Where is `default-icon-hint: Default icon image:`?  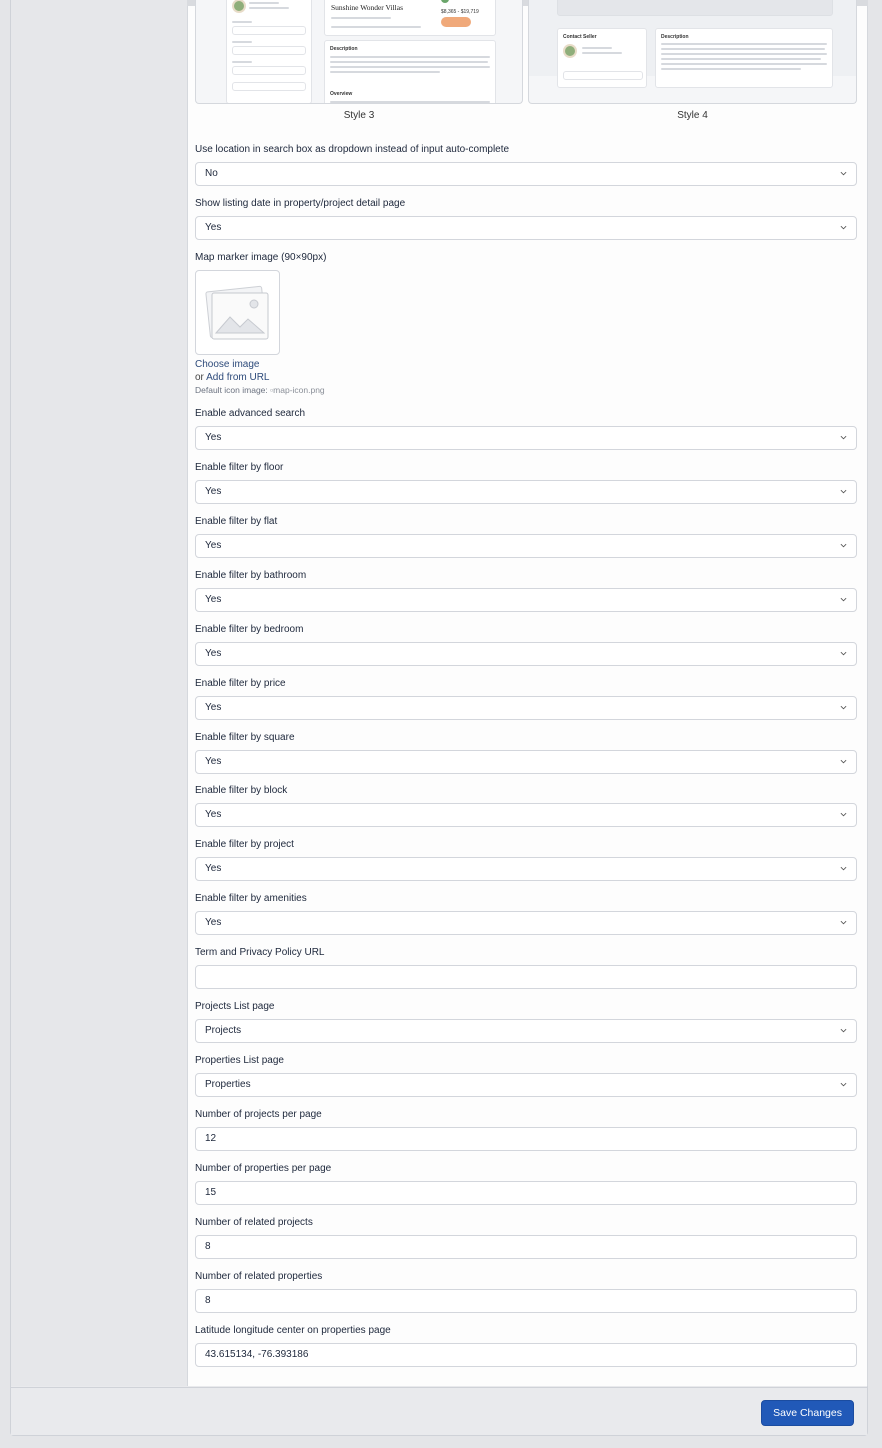
default-icon-hint: Default icon image: is located at coordinates (231, 390).